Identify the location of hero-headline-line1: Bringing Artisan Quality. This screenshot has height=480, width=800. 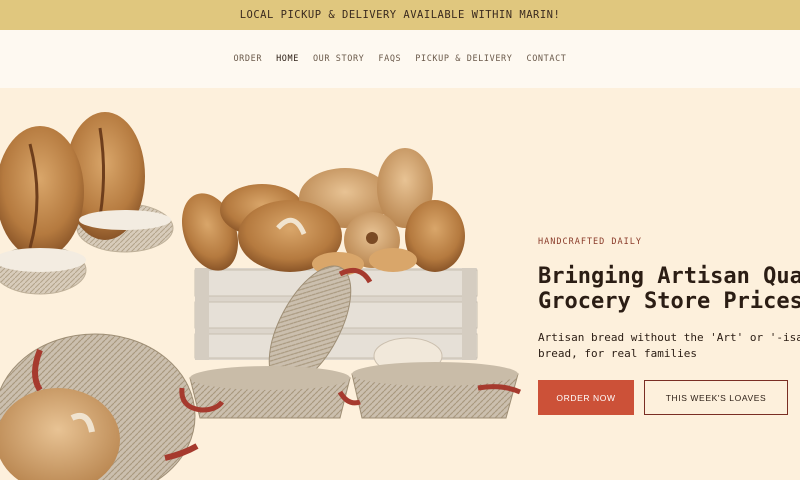
(669, 276).